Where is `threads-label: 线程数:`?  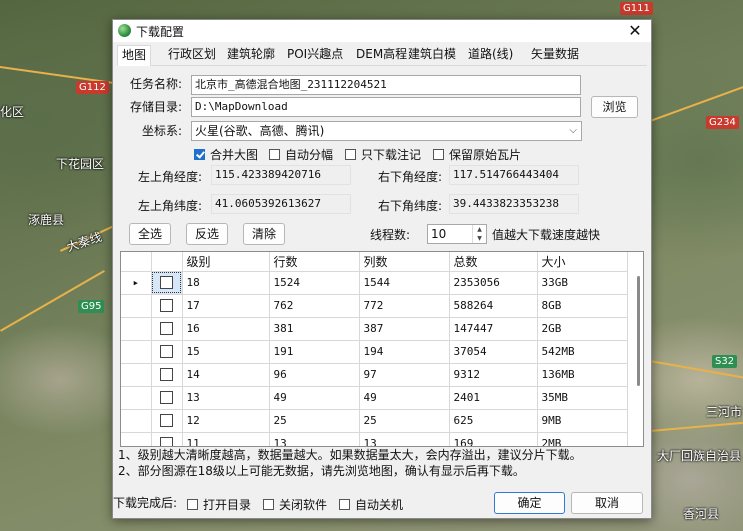 threads-label: 线程数: is located at coordinates (390, 235).